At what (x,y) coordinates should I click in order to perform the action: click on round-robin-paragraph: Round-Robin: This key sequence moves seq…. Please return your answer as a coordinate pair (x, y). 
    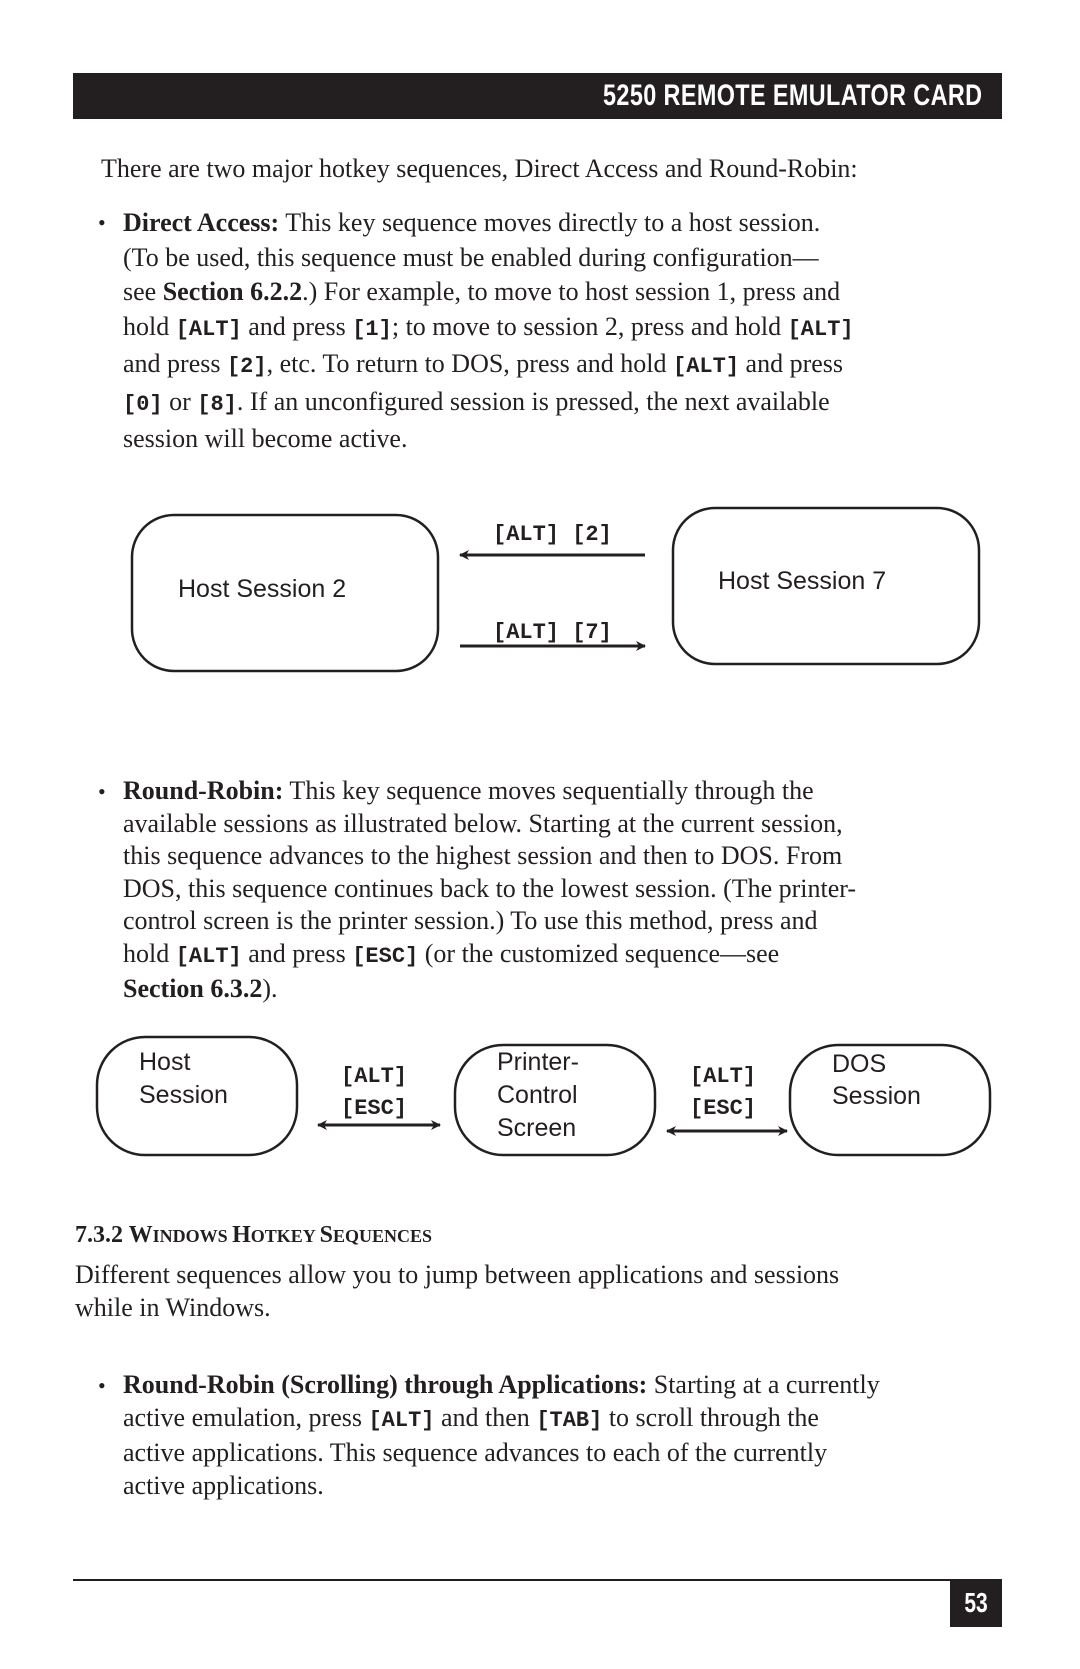
    Looking at the image, I should click on (489, 890).